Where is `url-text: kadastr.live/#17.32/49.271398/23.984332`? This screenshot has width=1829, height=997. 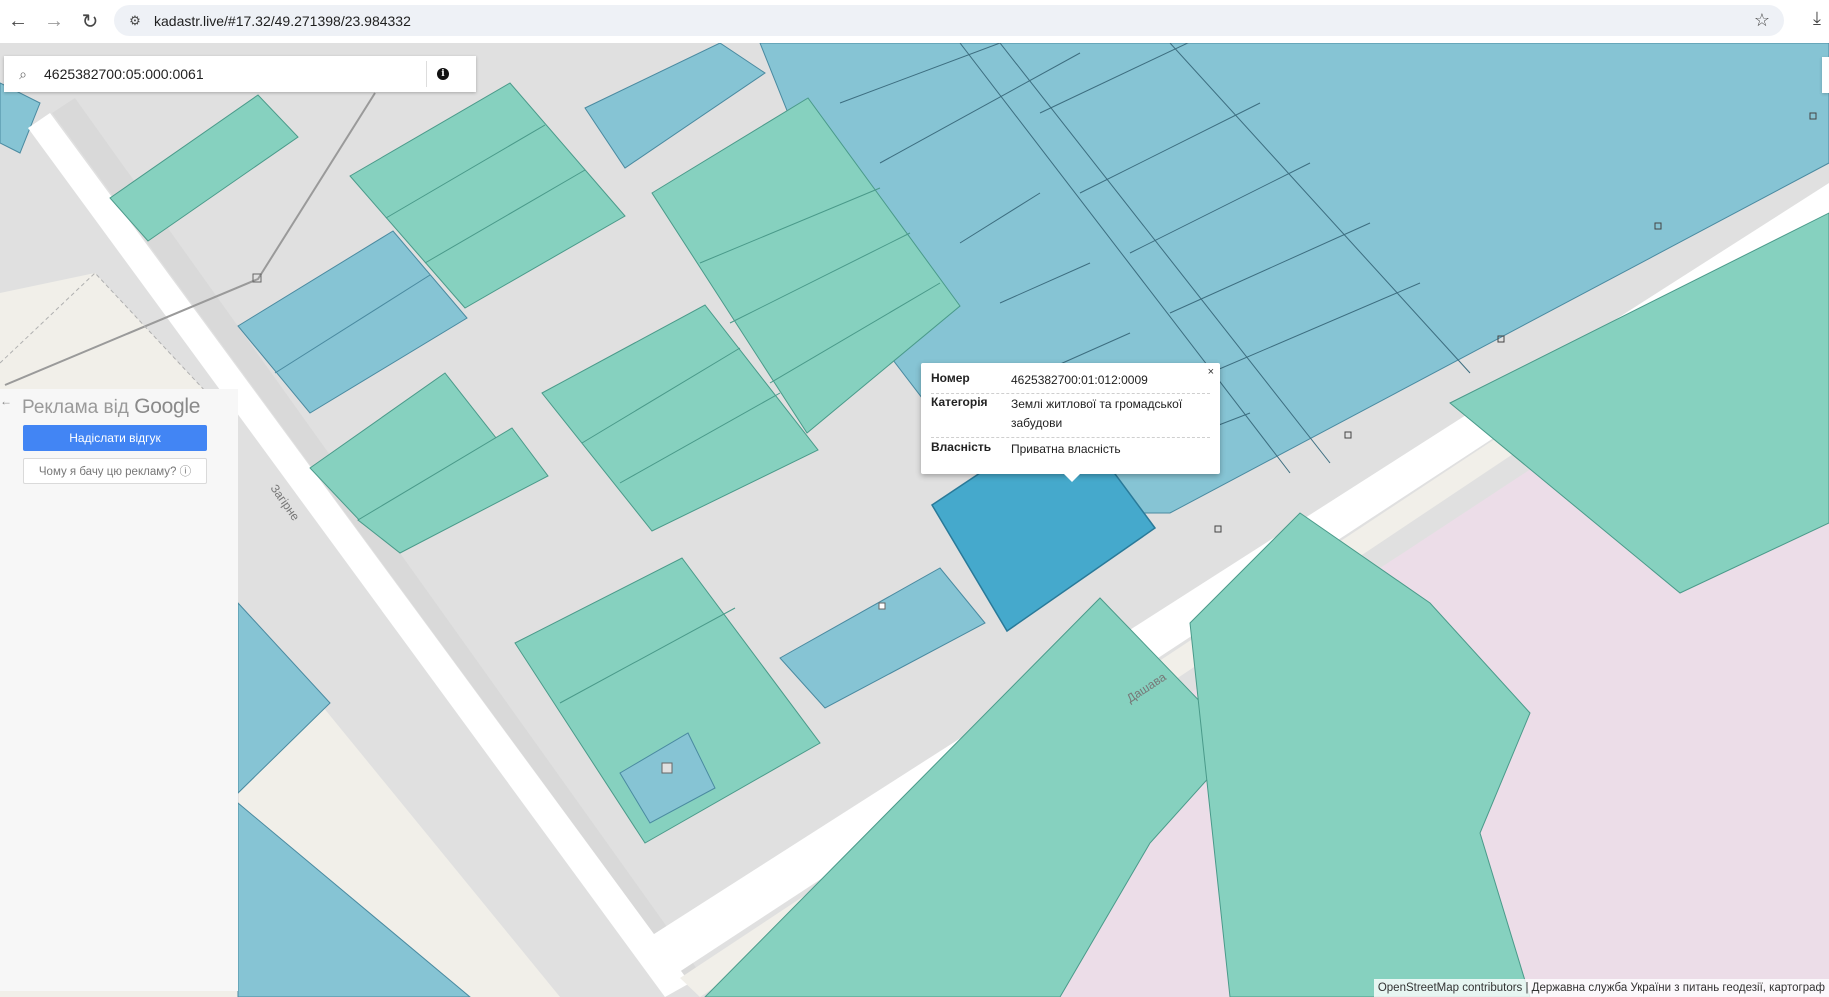
url-text: kadastr.live/#17.32/49.271398/23.984332 is located at coordinates (282, 21).